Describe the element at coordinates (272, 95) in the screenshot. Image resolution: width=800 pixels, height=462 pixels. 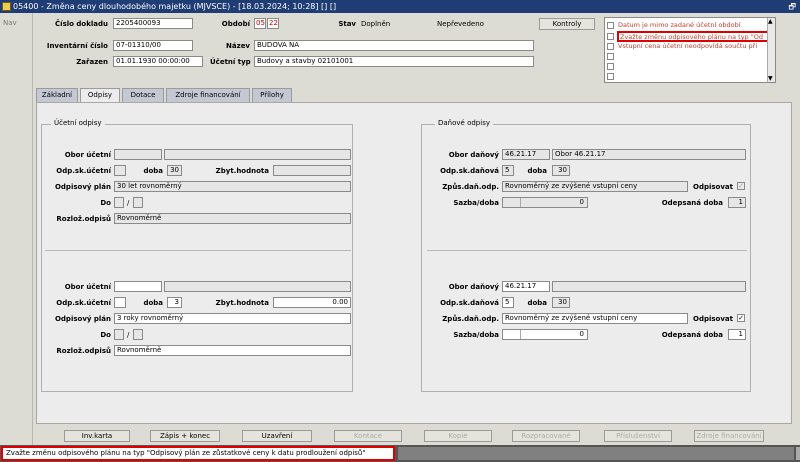
I see `tab-prilohy: Přílohy` at that location.